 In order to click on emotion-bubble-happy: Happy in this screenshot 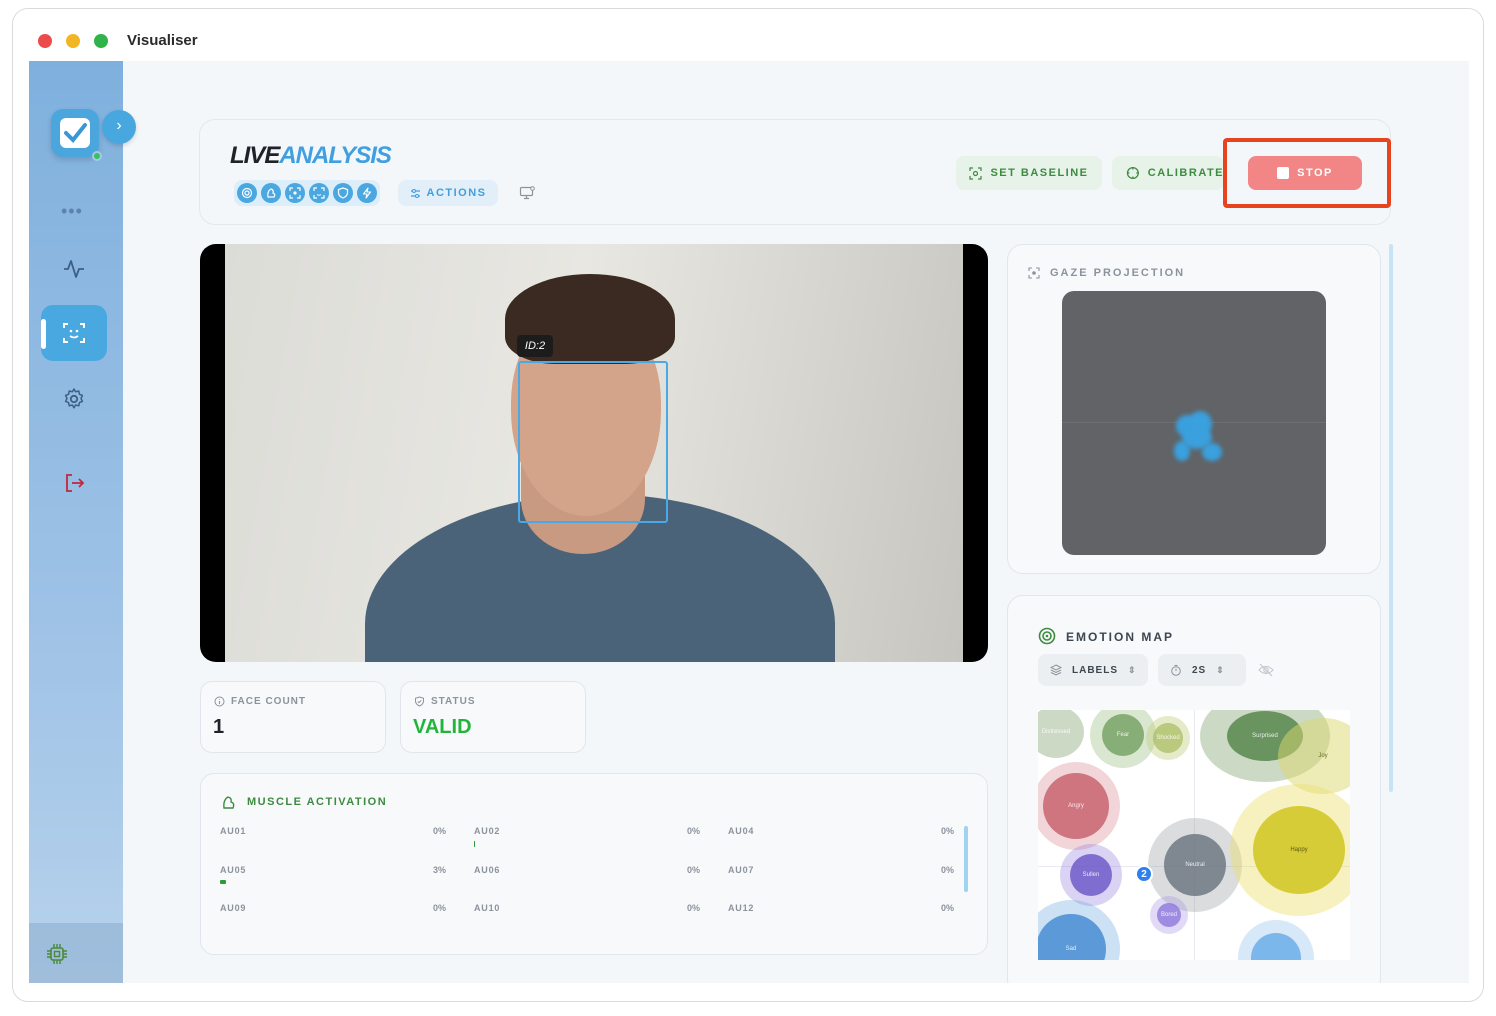, I will do `click(1290, 850)`.